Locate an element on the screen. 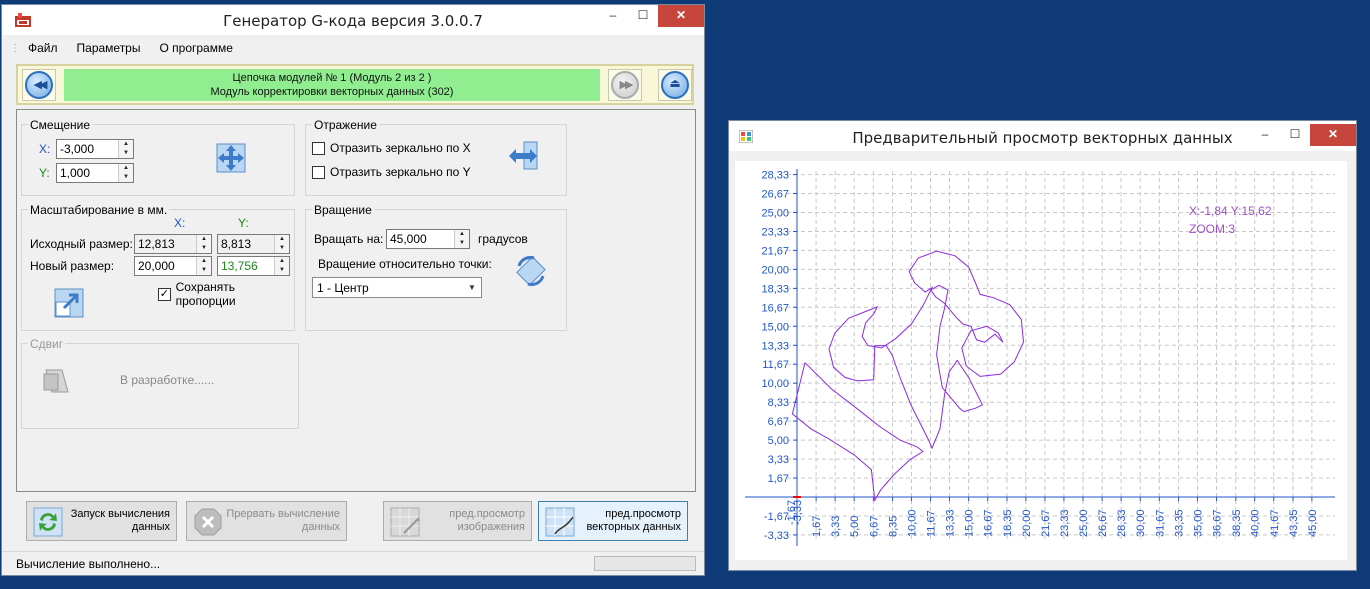 The height and width of the screenshot is (589, 1370). new-y-input: 13,756 ▲ ▼ is located at coordinates (253, 266).